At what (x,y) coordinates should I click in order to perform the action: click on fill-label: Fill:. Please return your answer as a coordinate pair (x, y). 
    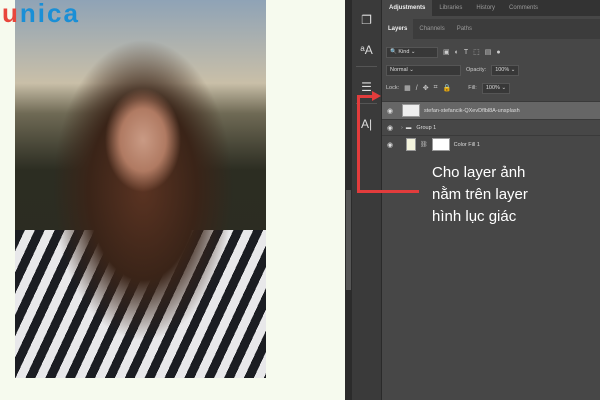
    Looking at the image, I should click on (472, 88).